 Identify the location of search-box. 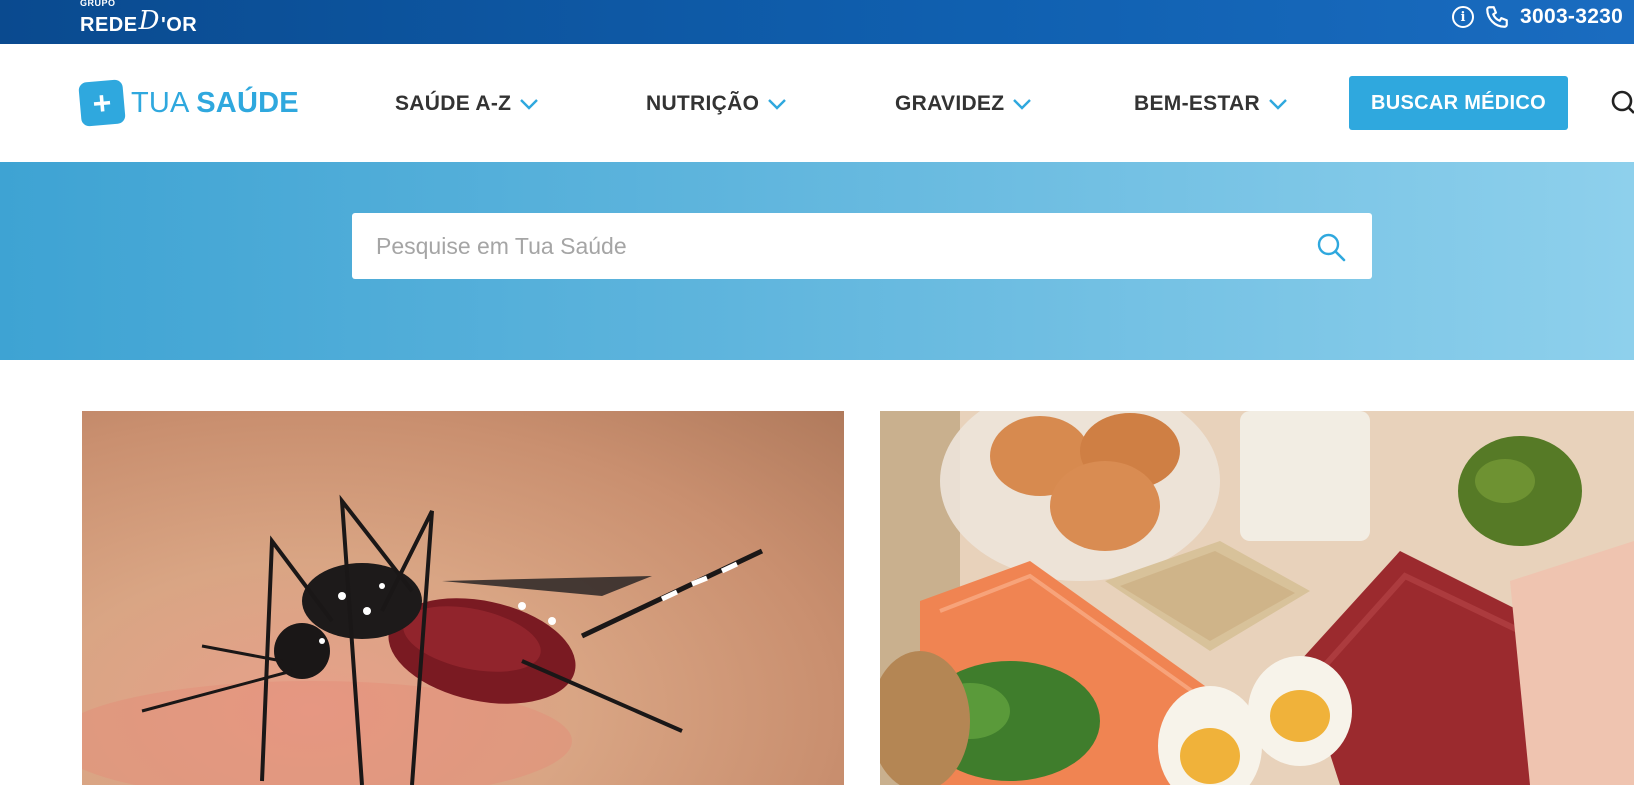
(862, 246).